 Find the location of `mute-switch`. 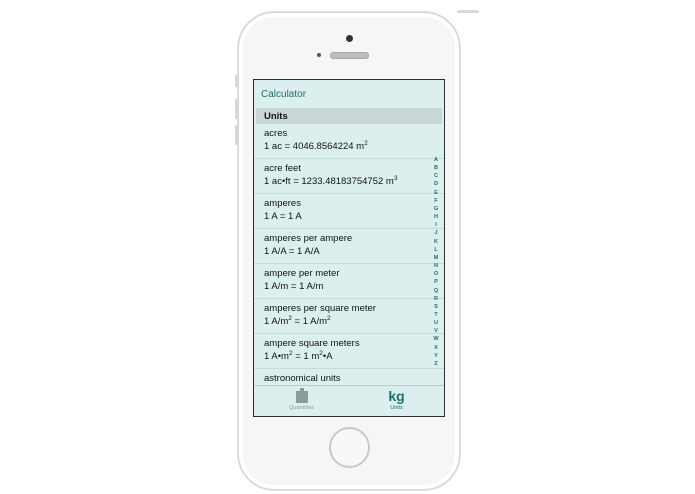

mute-switch is located at coordinates (236, 81).